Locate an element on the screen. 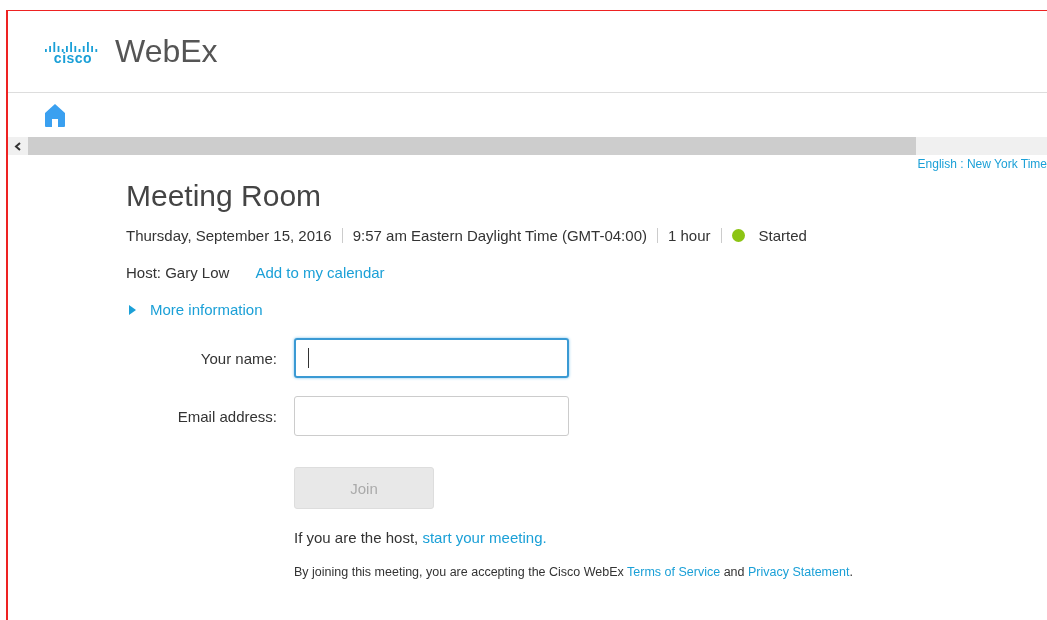  host-note: If you are the host, start your meeting. is located at coordinates (421, 537).